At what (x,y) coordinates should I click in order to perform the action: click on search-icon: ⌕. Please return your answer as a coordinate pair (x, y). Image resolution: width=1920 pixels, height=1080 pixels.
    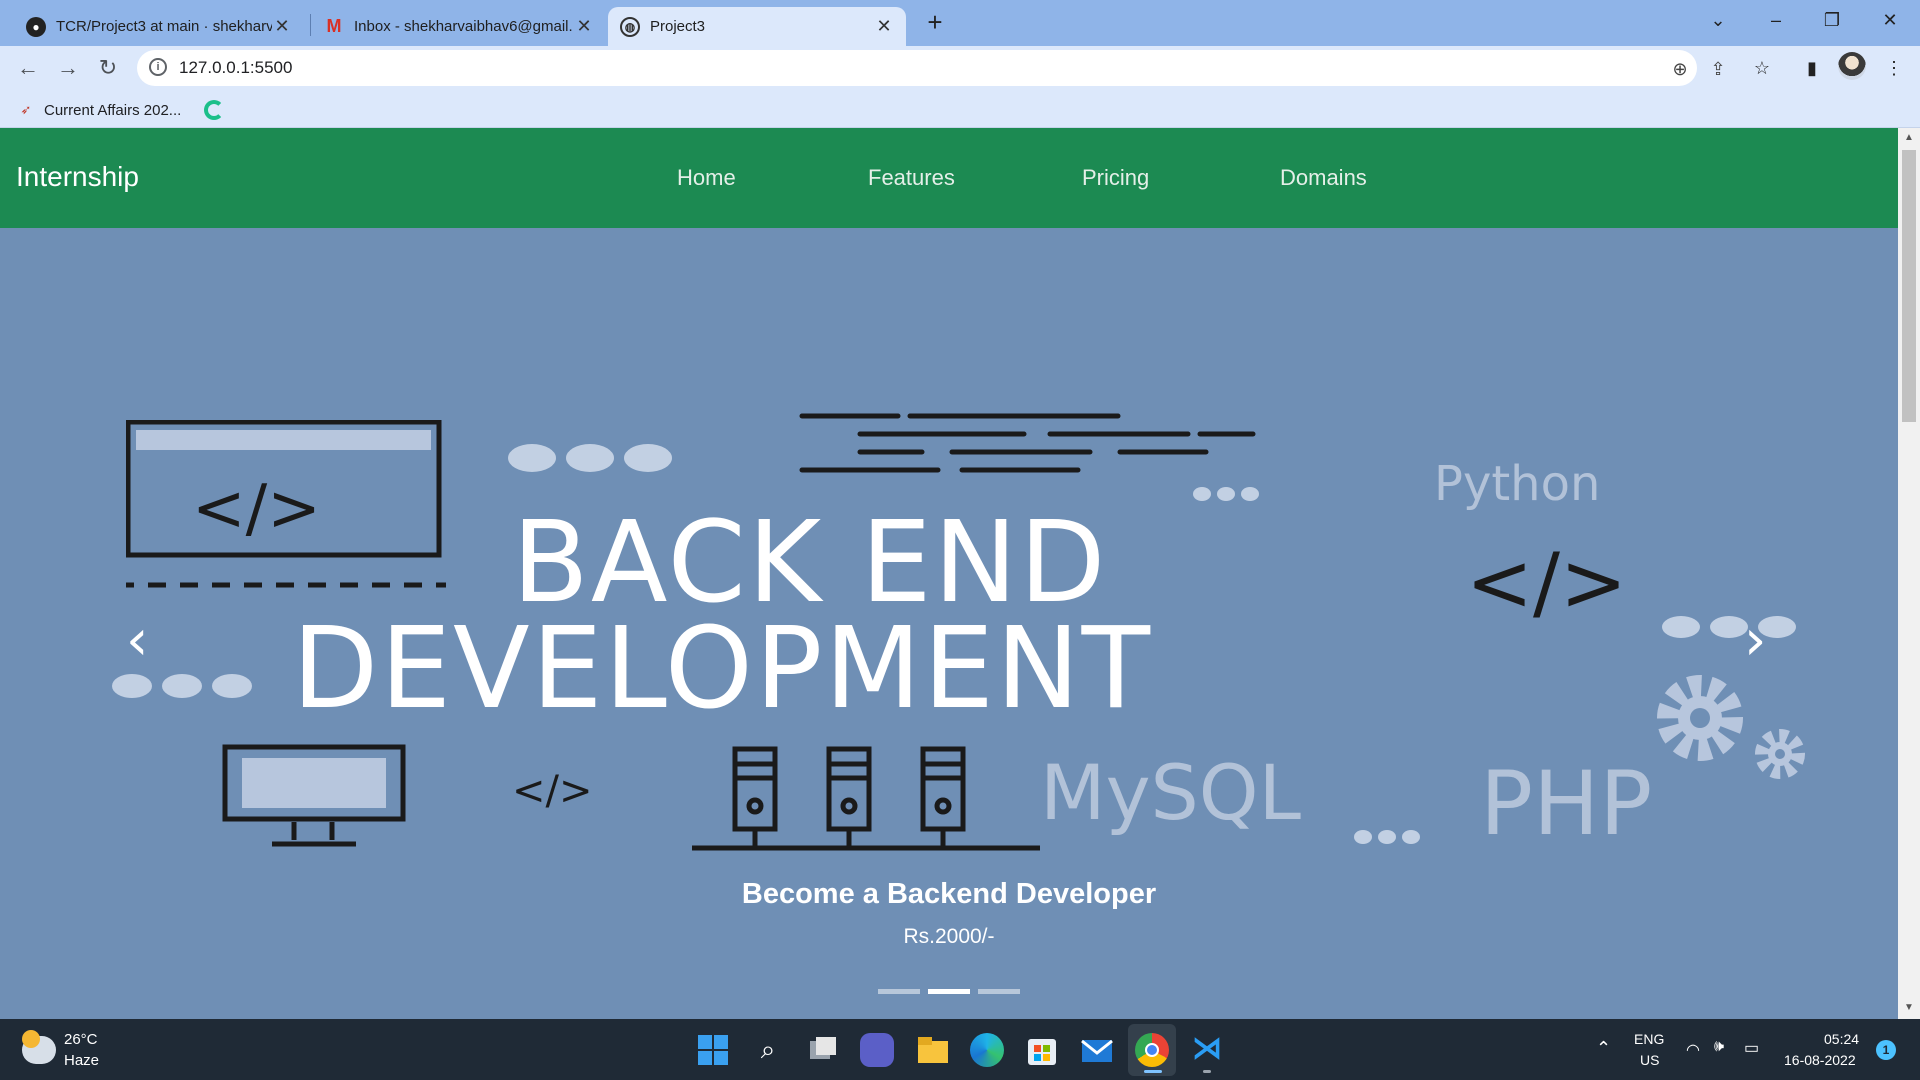
    Looking at the image, I should click on (768, 1050).